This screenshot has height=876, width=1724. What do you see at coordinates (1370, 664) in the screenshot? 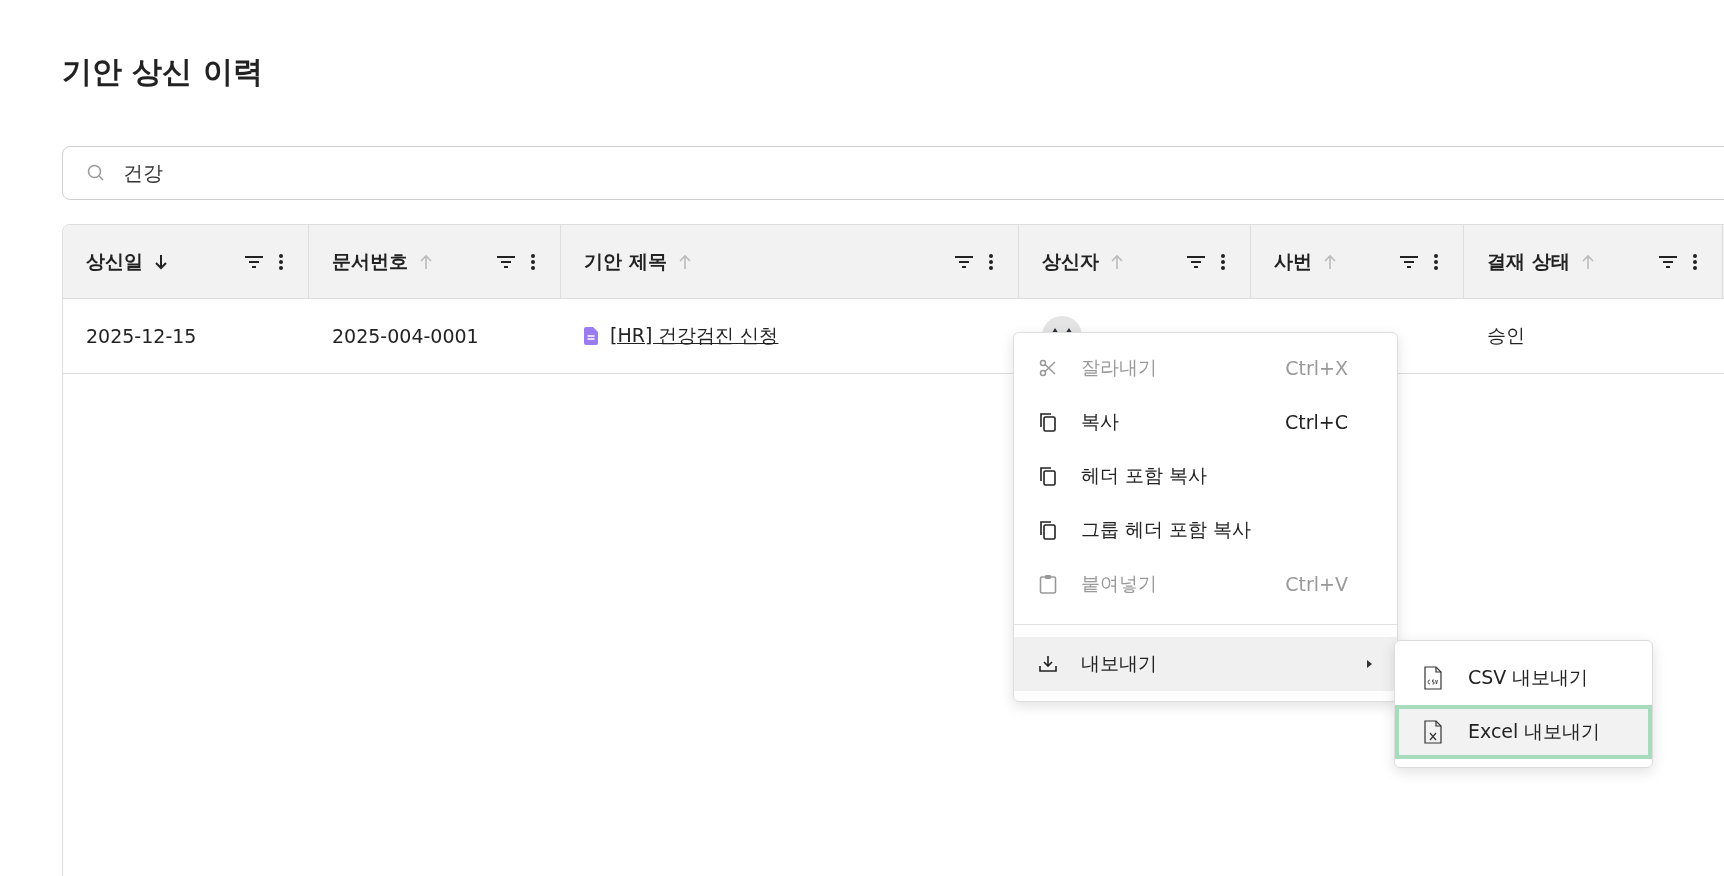
I see `submenu-arrow-icon` at bounding box center [1370, 664].